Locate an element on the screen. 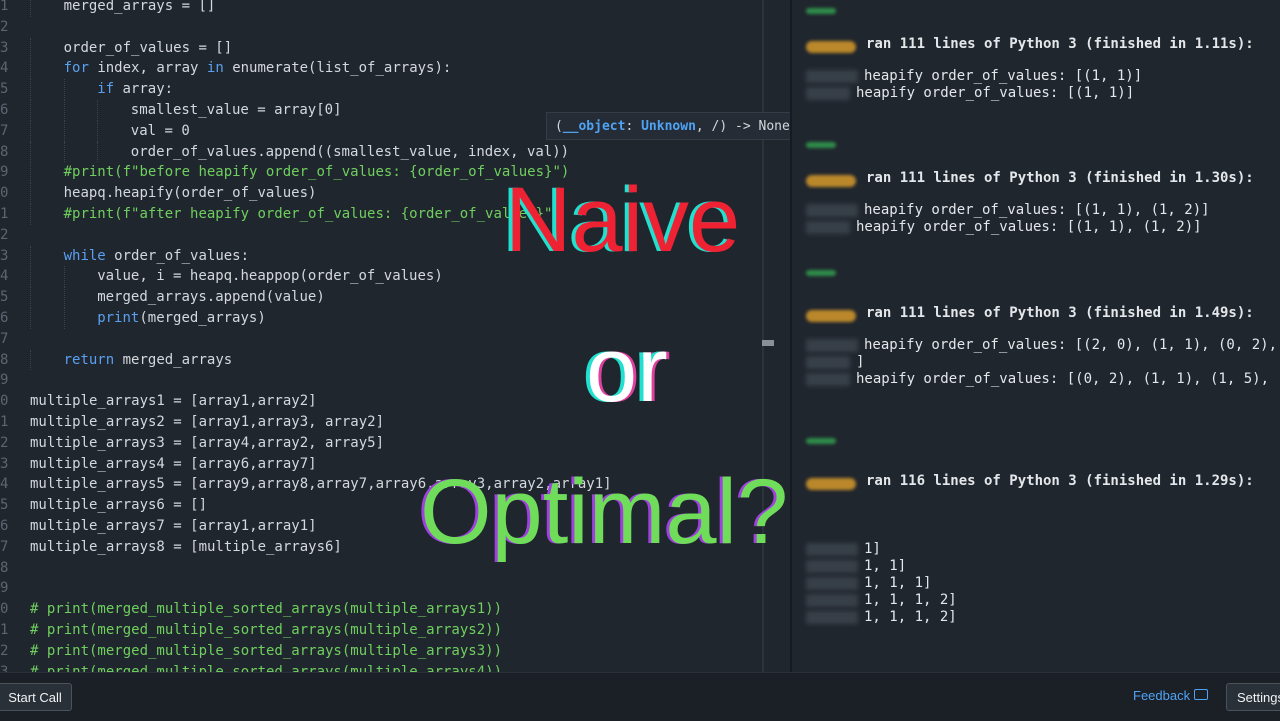 This screenshot has width=1280, height=721. code-token: multiple_arrays4 = [array6,array7] is located at coordinates (173, 463).